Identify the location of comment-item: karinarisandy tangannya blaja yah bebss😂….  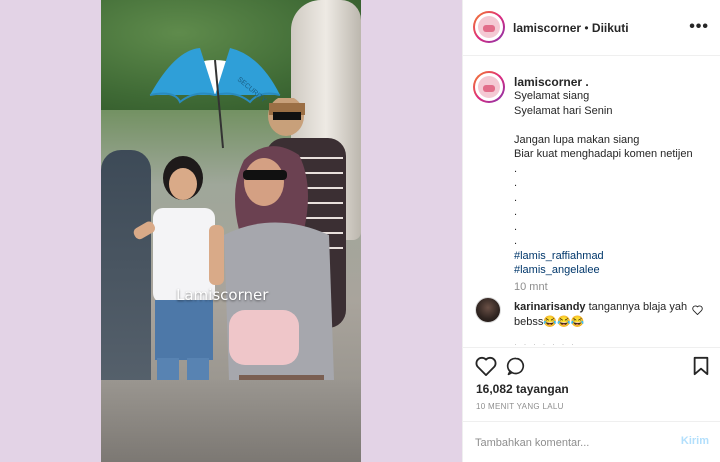
(604, 315).